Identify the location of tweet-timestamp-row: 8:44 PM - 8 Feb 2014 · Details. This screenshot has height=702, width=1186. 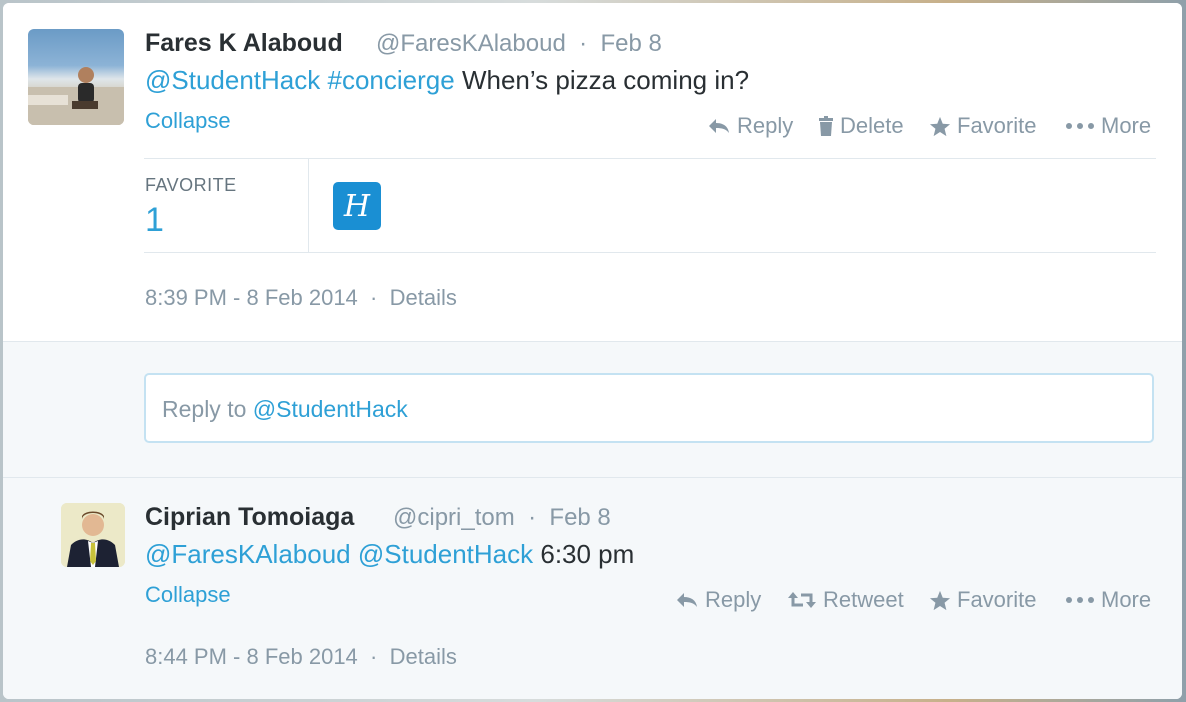
(301, 657).